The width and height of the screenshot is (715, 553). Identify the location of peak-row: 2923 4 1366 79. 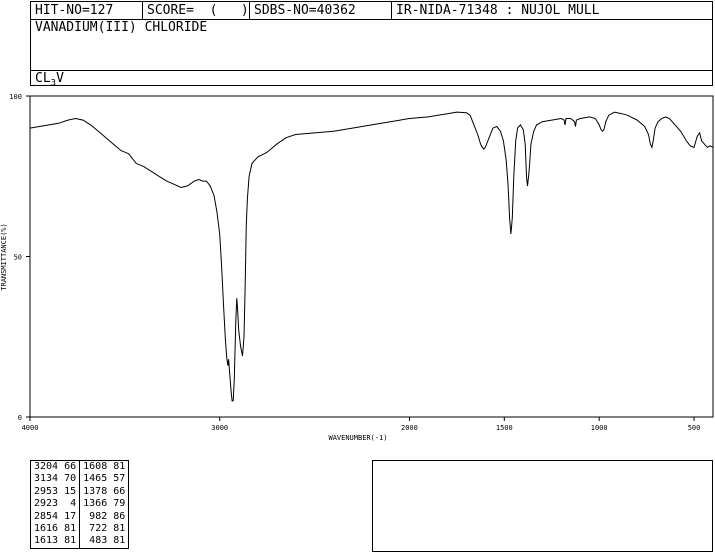
(80, 504).